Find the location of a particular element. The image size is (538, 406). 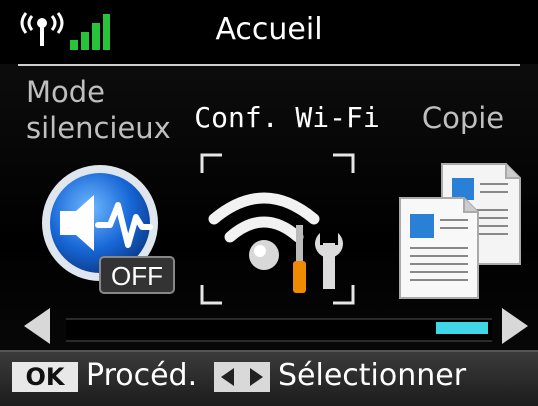

page-title: Accueil is located at coordinates (269, 29).